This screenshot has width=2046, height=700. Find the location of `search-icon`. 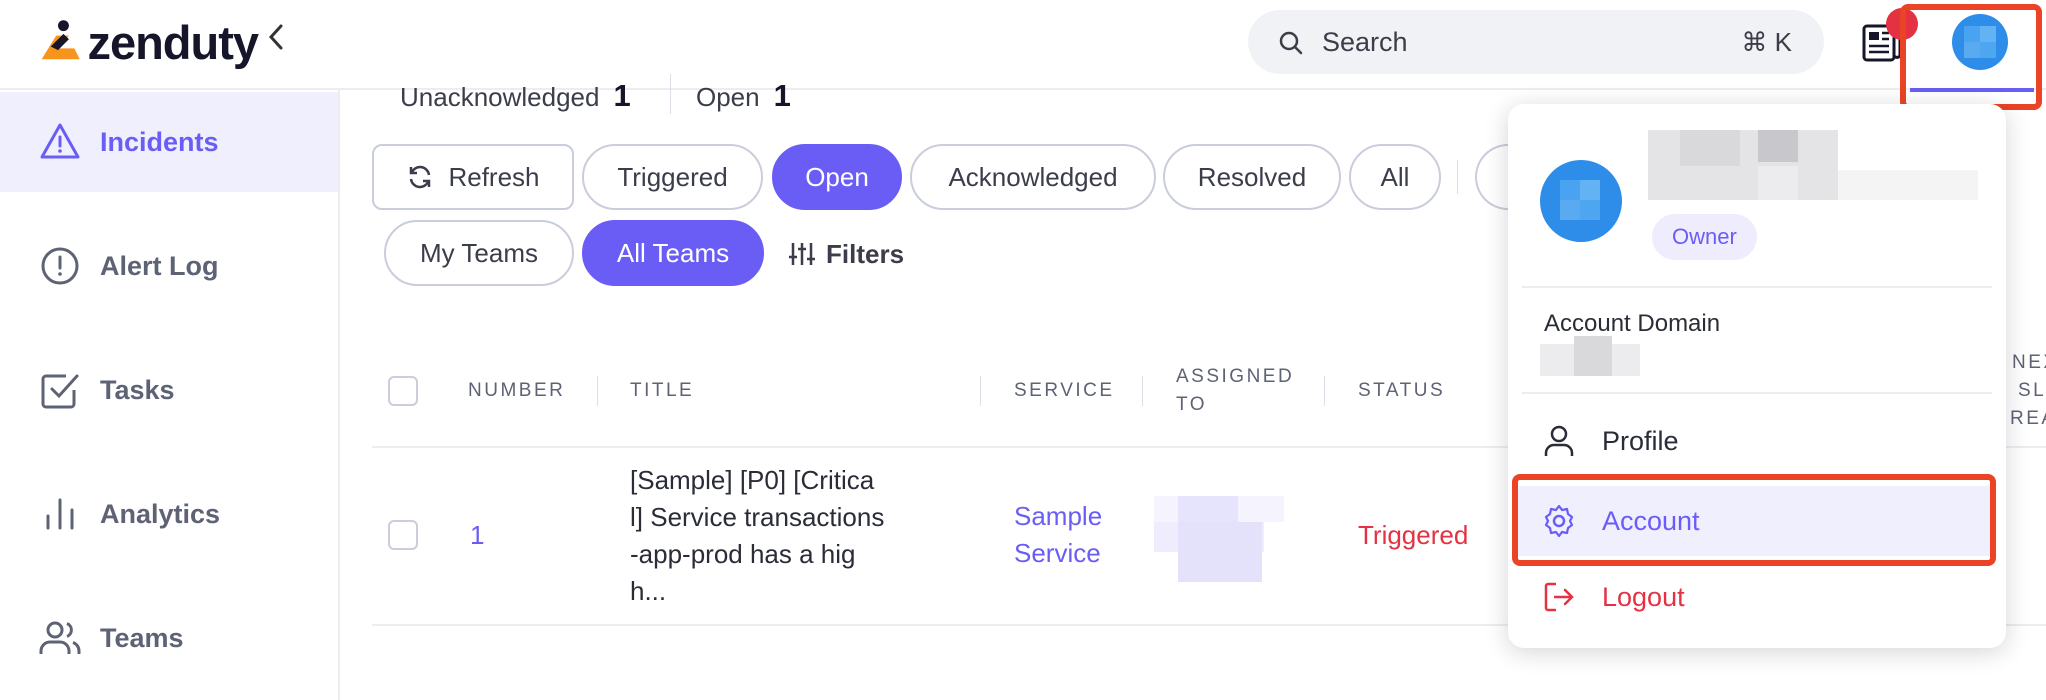

search-icon is located at coordinates (1291, 43).